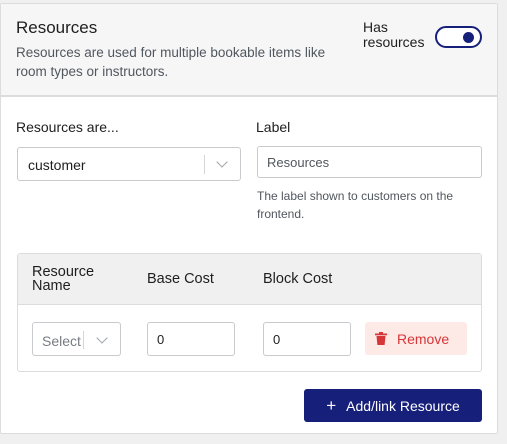 This screenshot has height=444, width=507. I want to click on trash-icon, so click(381, 338).